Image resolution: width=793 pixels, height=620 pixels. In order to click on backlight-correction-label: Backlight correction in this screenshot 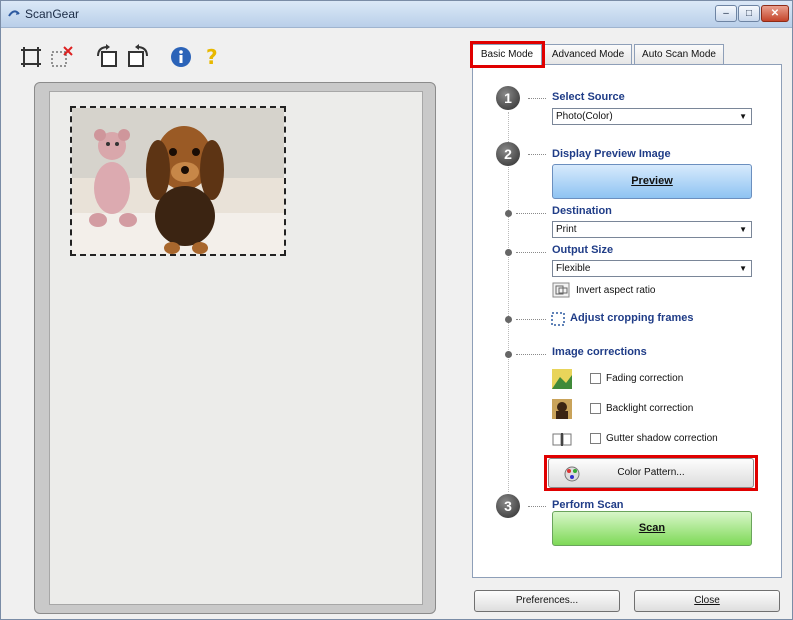, I will do `click(650, 408)`.